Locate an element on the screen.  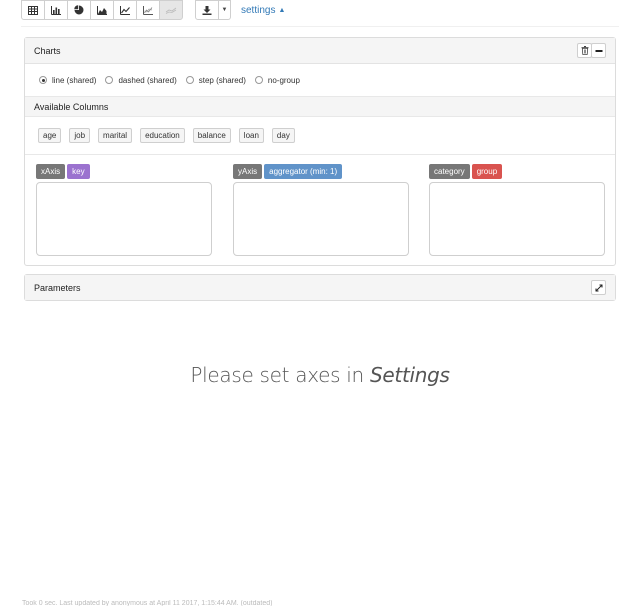
message-prefix: Please set axes in is located at coordinates (280, 375).